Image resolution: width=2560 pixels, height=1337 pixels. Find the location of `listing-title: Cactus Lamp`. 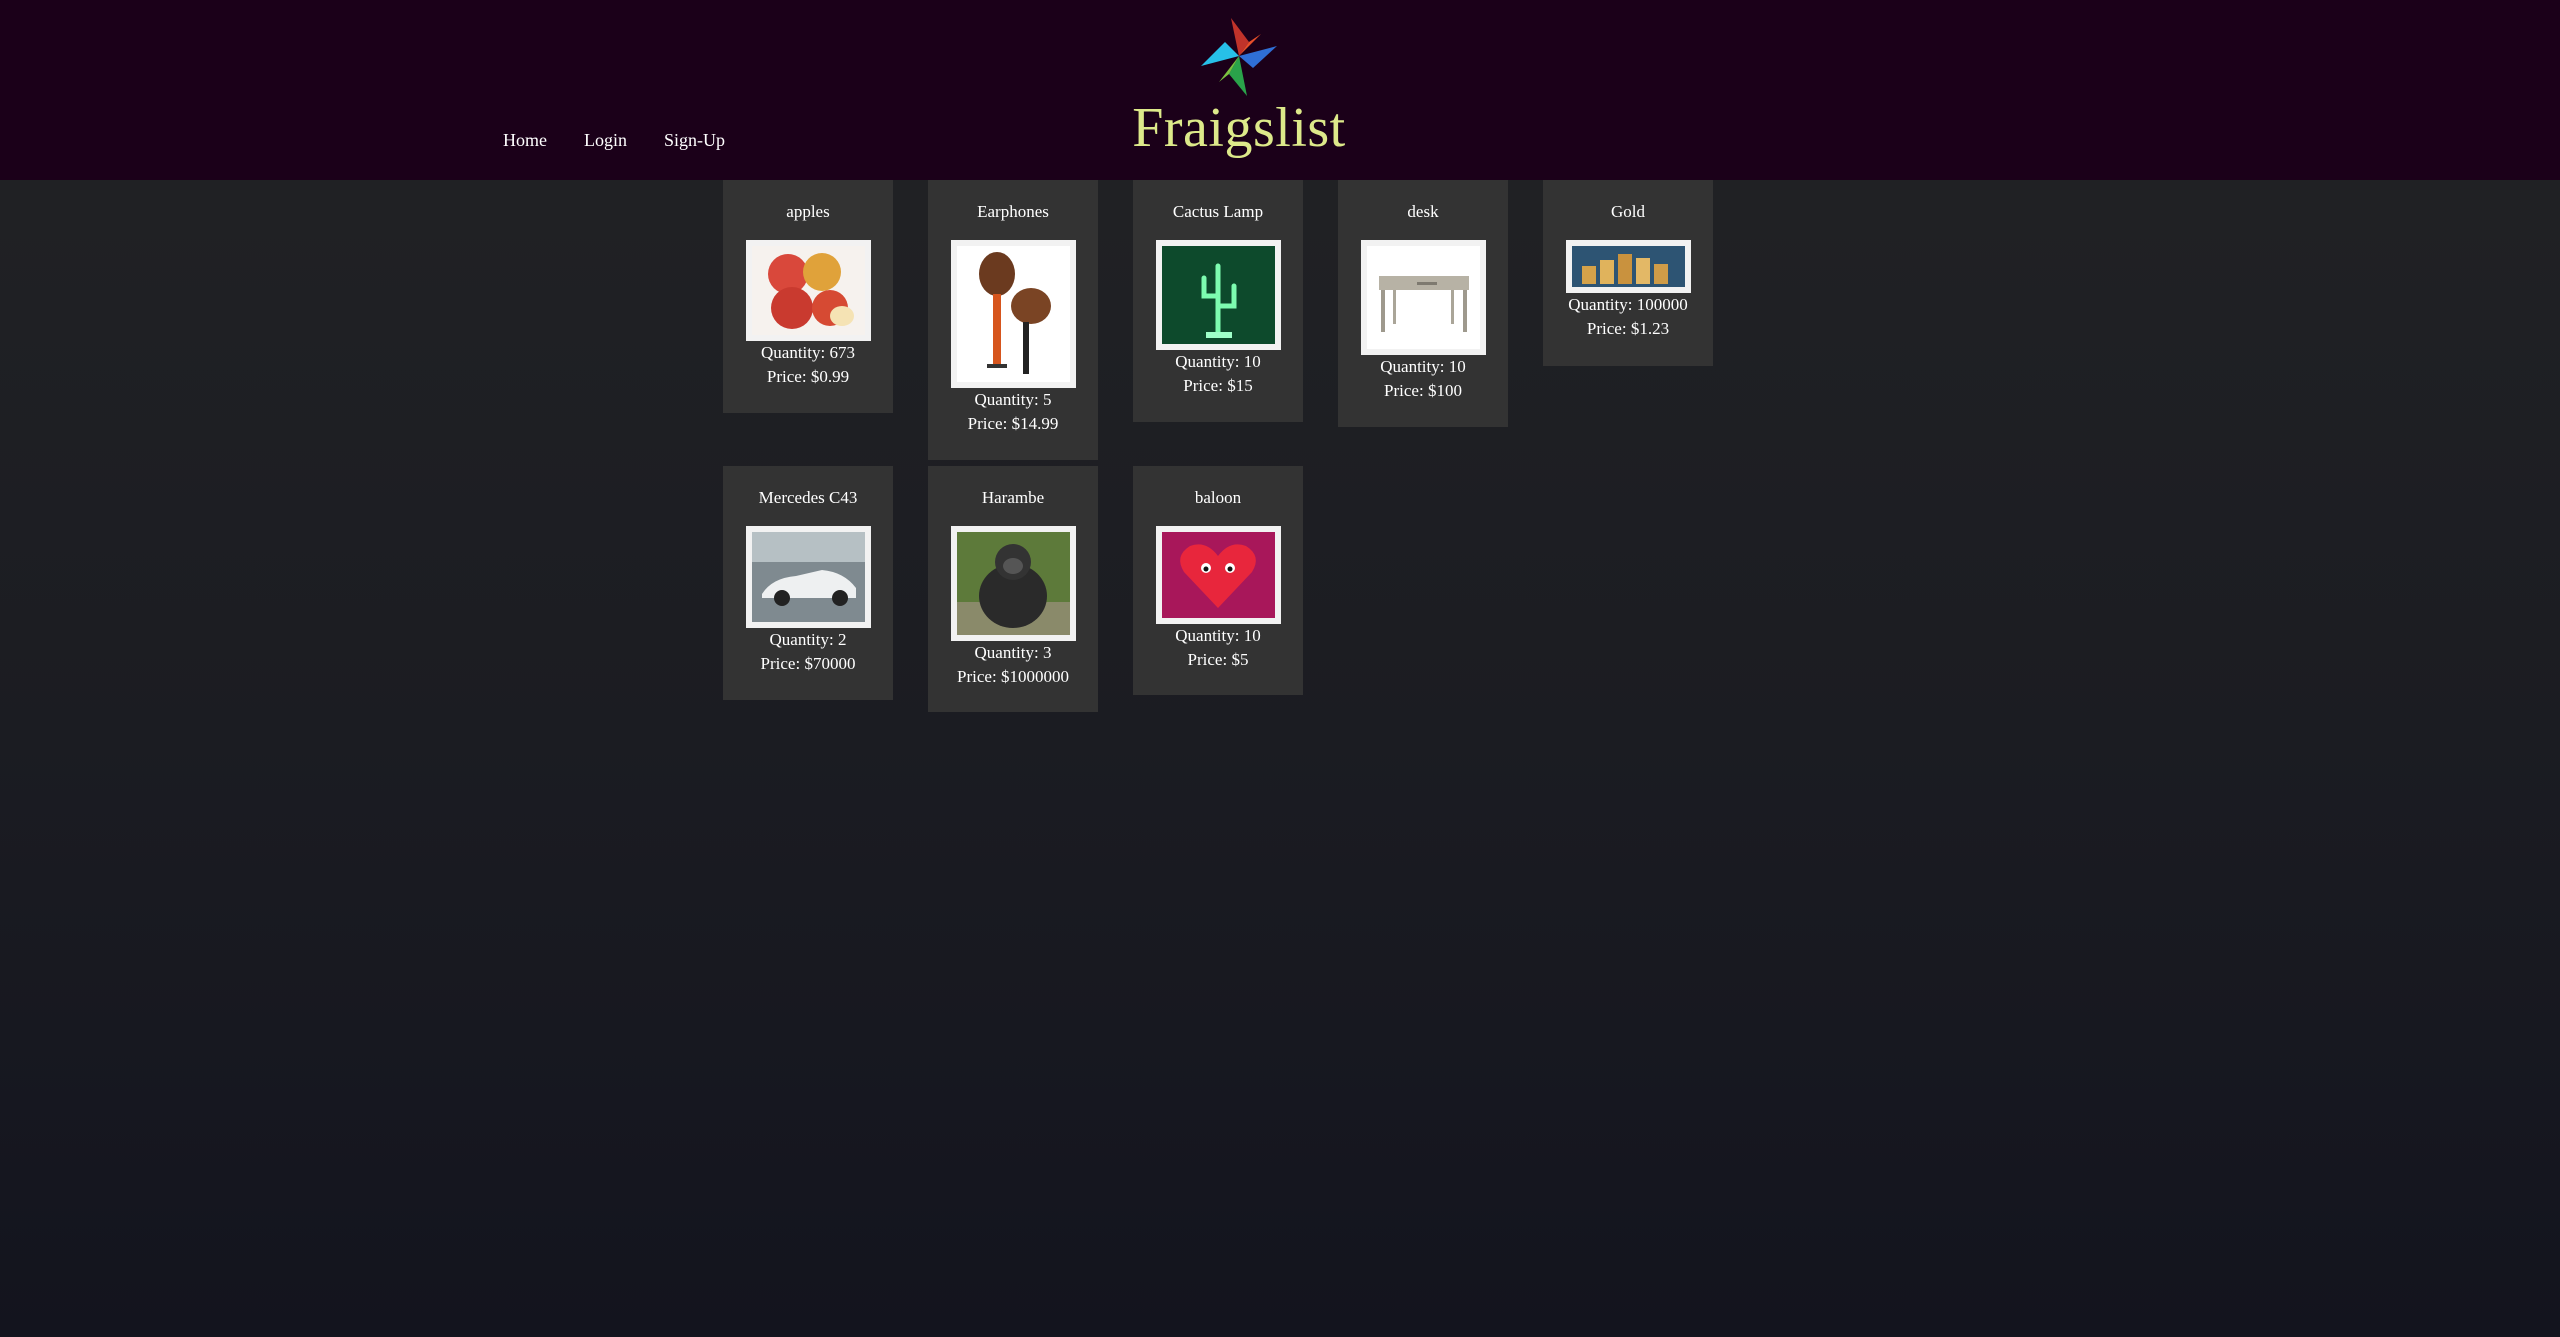

listing-title: Cactus Lamp is located at coordinates (1218, 211).